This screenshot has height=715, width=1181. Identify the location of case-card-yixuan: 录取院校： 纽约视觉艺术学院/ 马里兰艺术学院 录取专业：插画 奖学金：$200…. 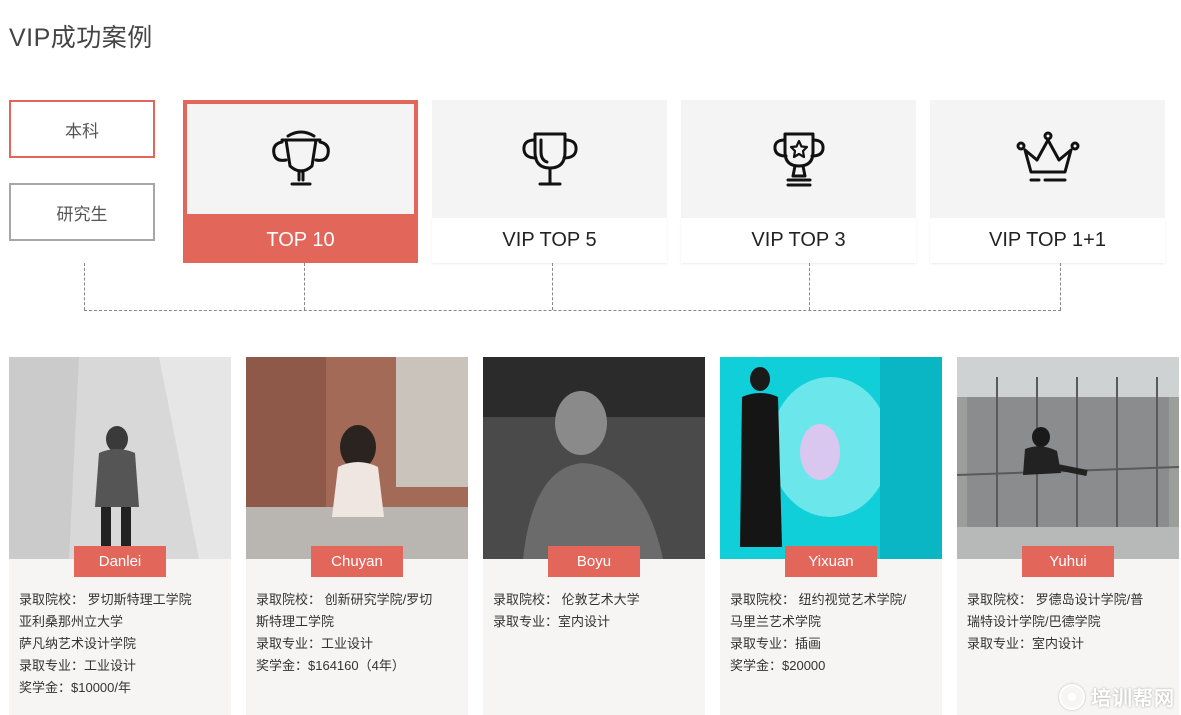
(831, 536).